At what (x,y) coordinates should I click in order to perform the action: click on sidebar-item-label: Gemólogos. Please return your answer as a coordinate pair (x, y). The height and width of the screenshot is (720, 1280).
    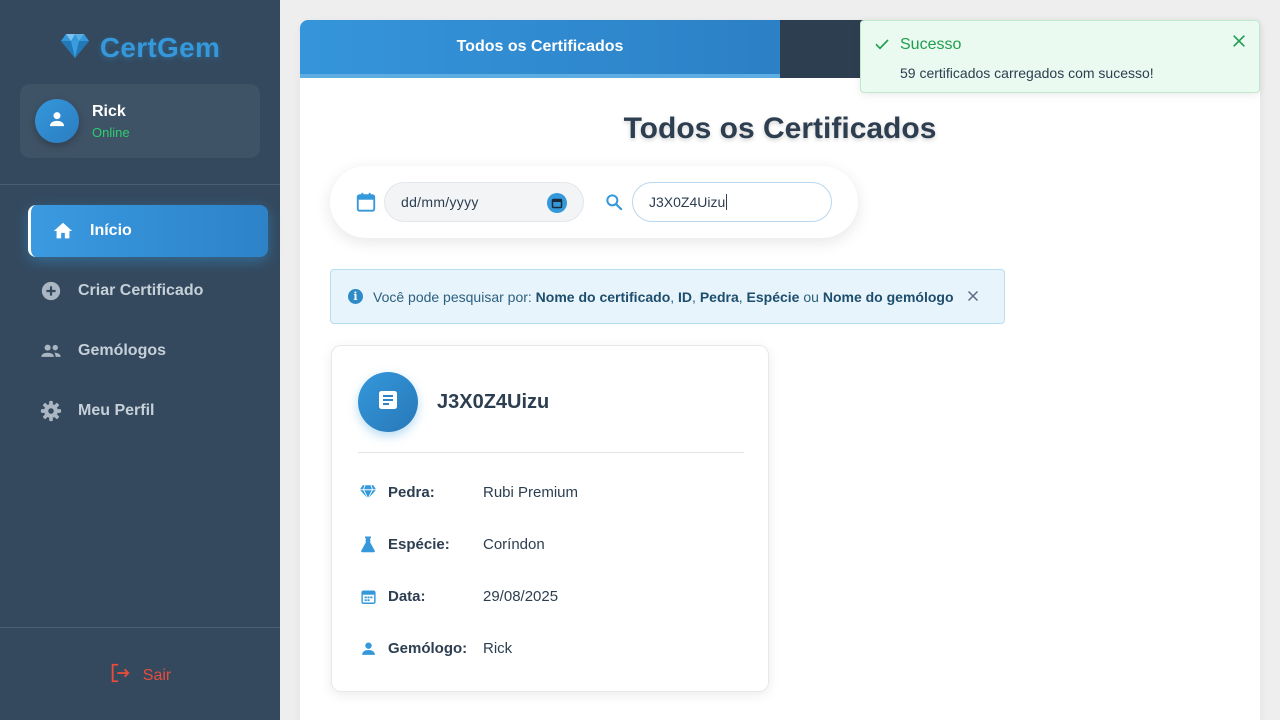
    Looking at the image, I should click on (122, 350).